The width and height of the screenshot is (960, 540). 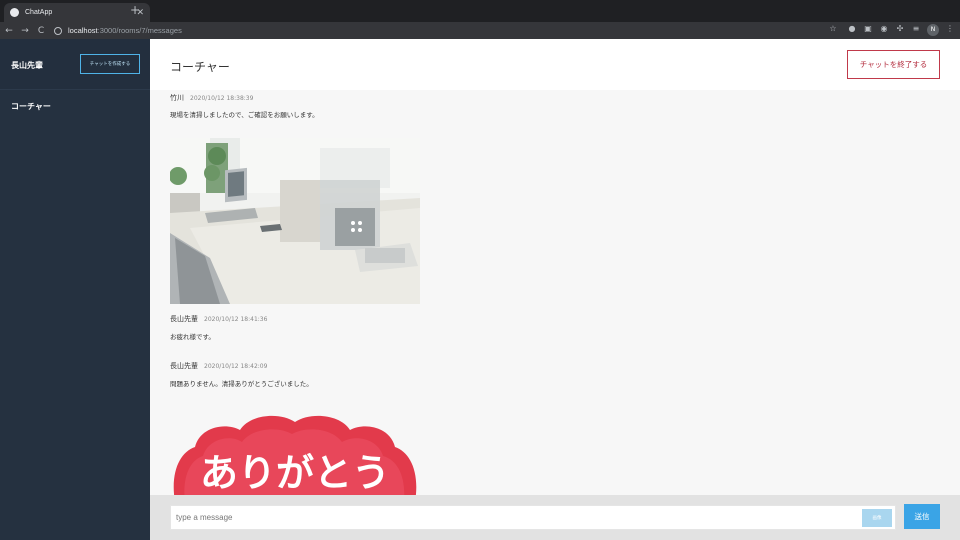 What do you see at coordinates (75, 64) in the screenshot?
I see `sidebar-header: 長山先輩 チャットを作成する` at bounding box center [75, 64].